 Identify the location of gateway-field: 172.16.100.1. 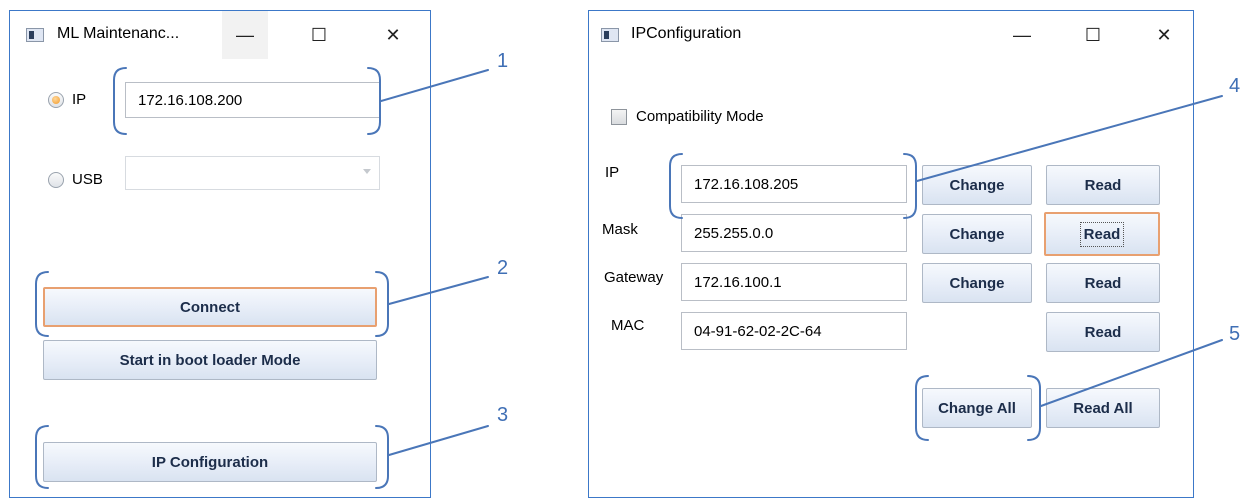
(794, 282).